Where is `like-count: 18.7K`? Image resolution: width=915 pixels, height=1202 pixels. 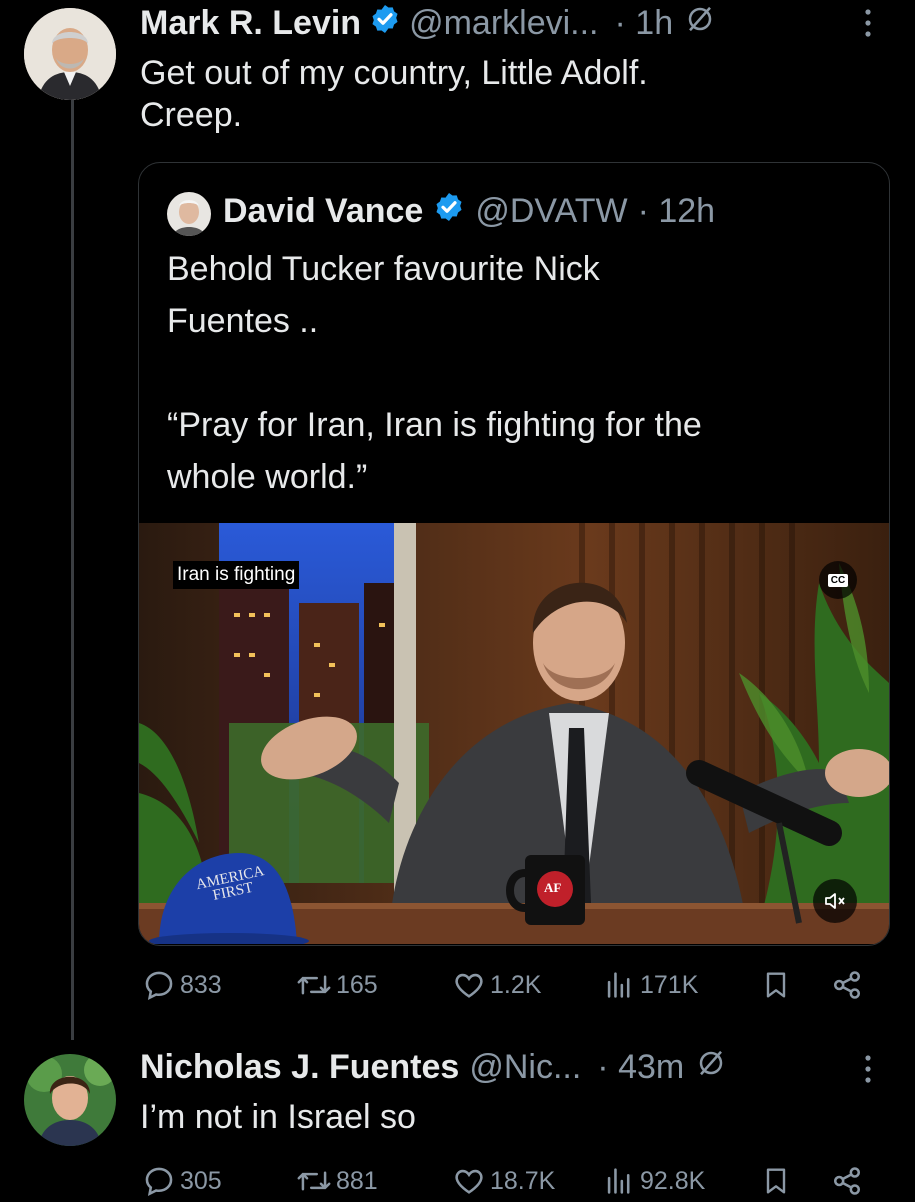
like-count: 18.7K is located at coordinates (523, 1180).